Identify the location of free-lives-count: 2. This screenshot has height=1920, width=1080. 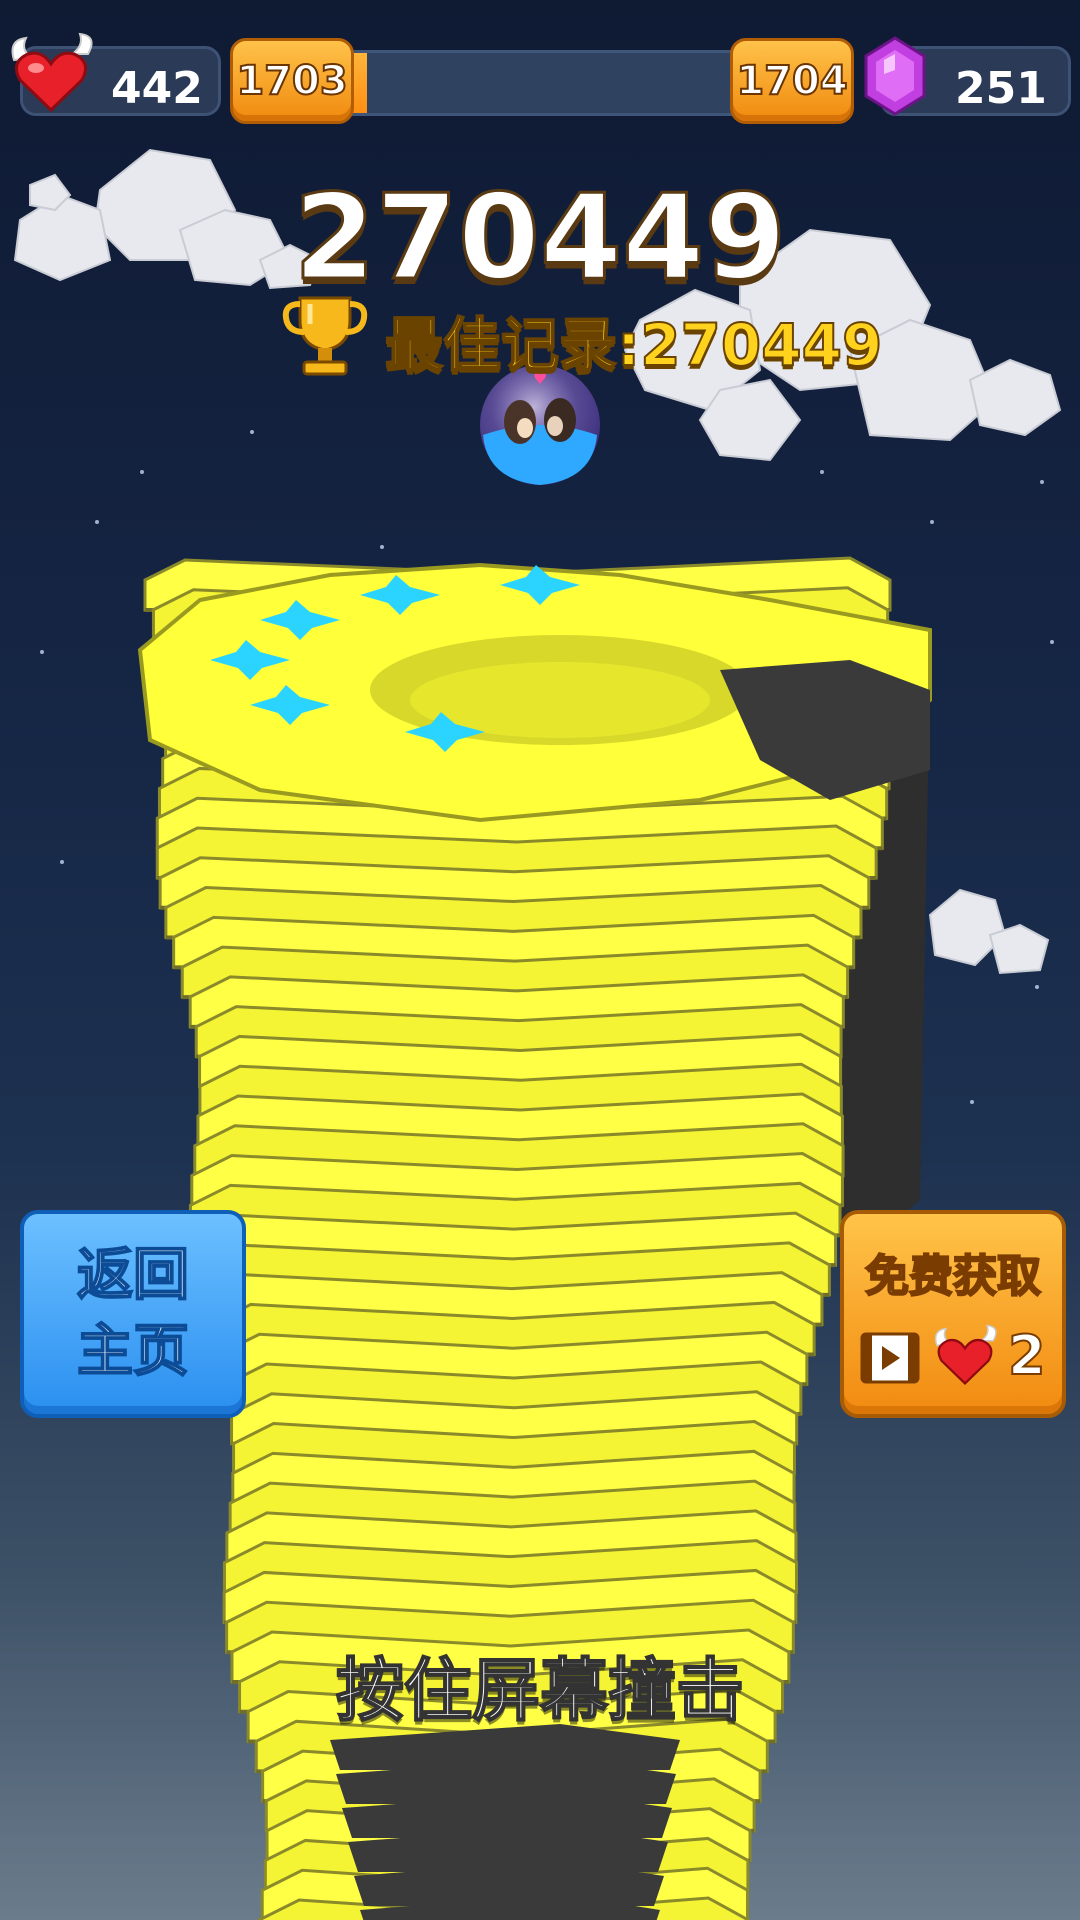
(1027, 1355).